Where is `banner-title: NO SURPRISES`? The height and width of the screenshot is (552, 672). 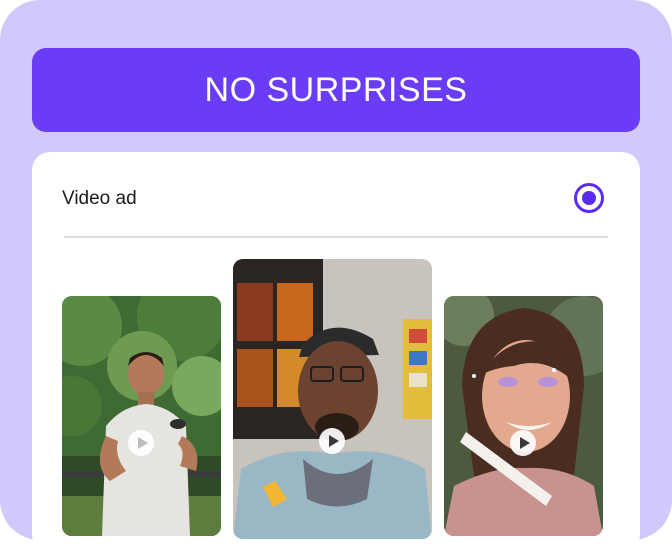 banner-title: NO SURPRISES is located at coordinates (336, 89).